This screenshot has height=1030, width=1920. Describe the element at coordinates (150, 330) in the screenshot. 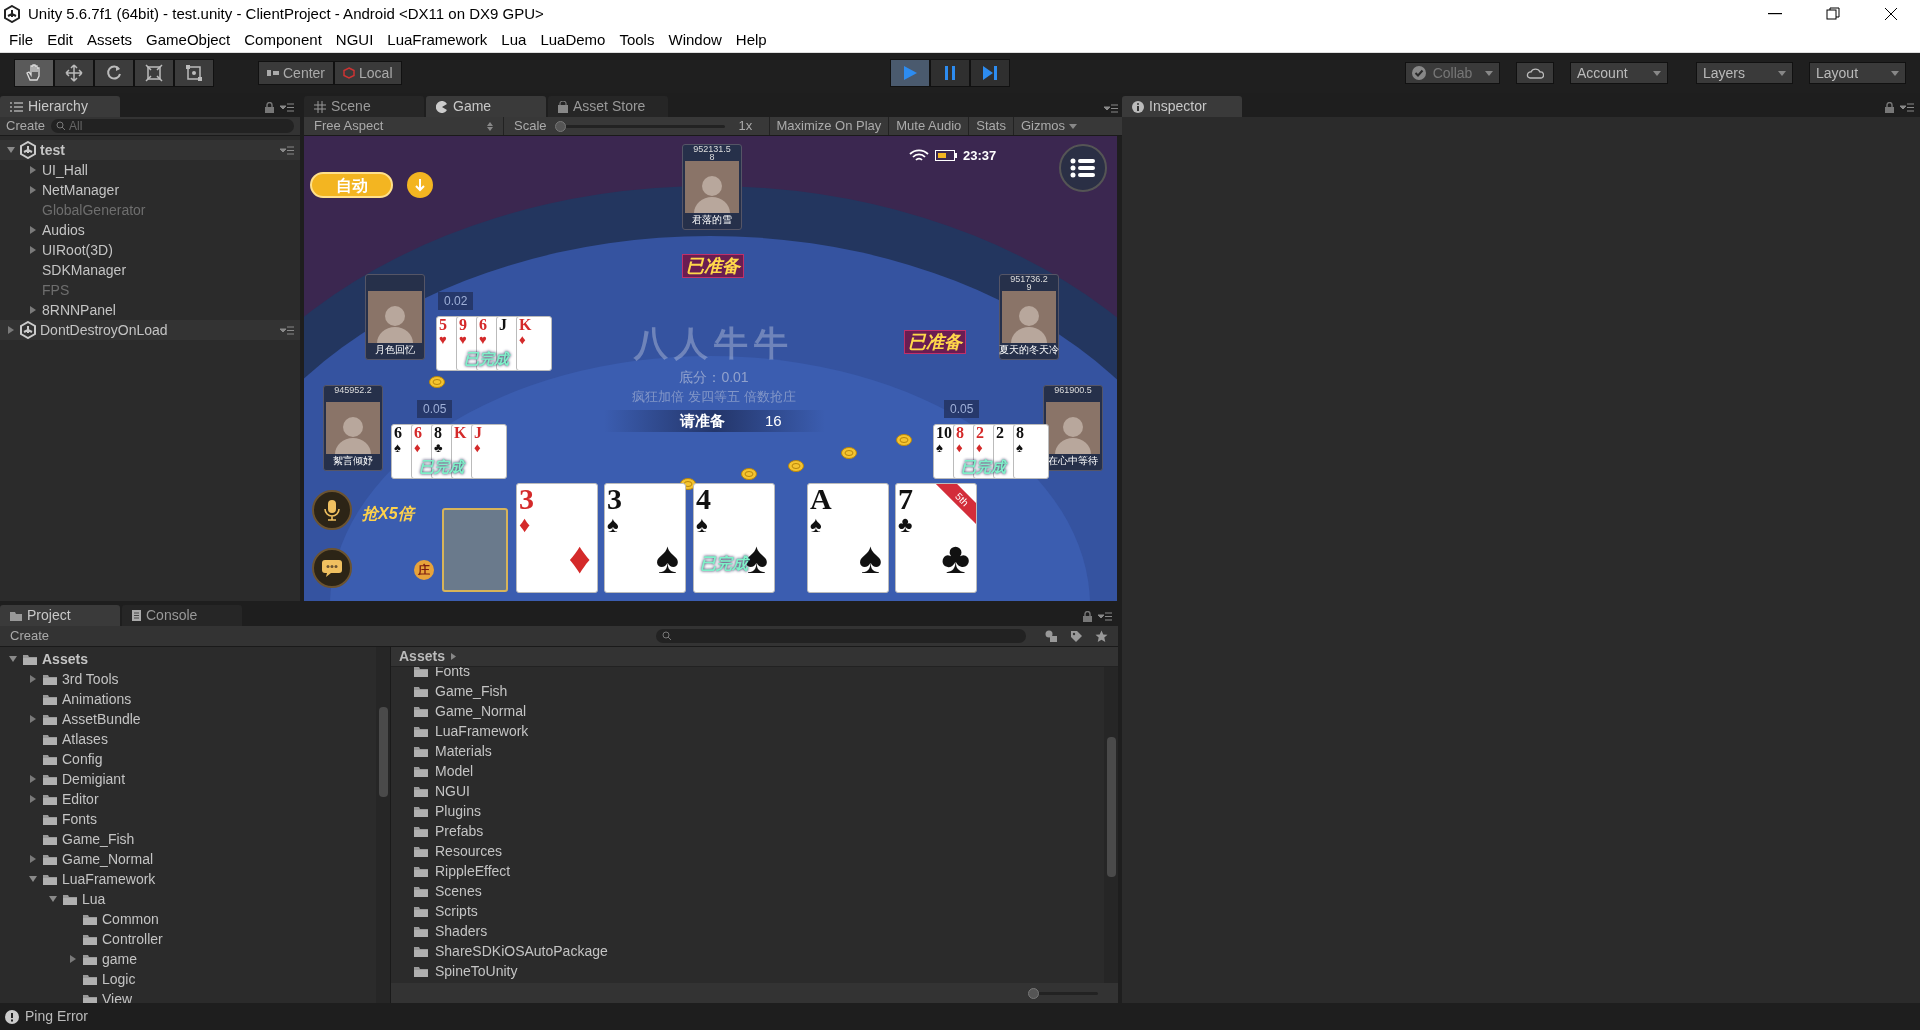

I see `scene-row: DontDestroyOnLoad` at that location.